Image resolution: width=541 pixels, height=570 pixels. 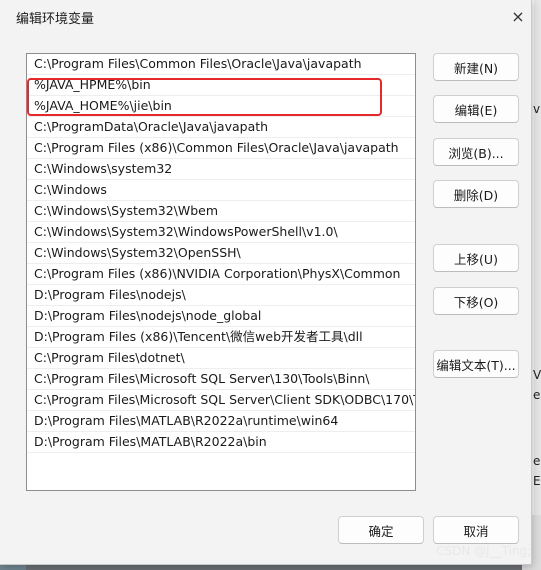 What do you see at coordinates (476, 109) in the screenshot?
I see `edit-button: 编辑(E)` at bounding box center [476, 109].